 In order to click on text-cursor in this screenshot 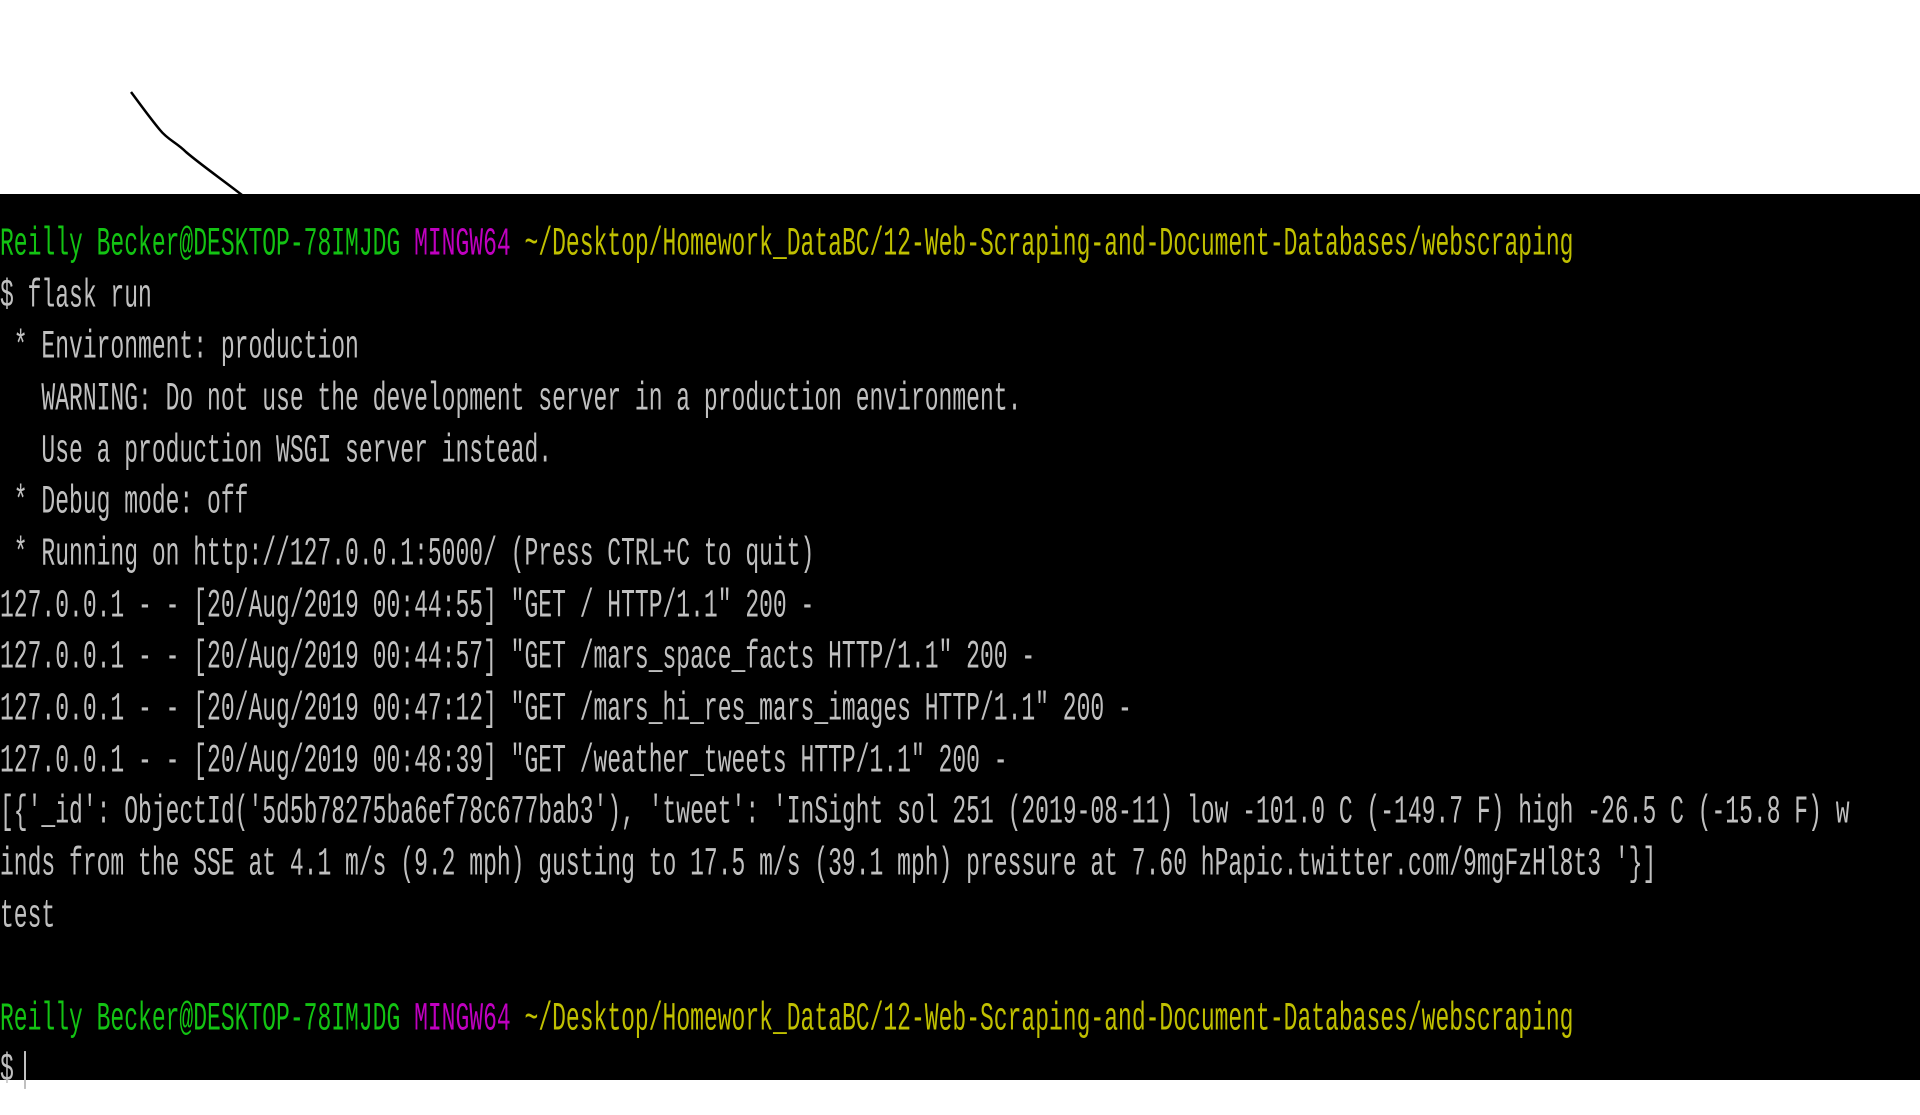, I will do `click(24, 1069)`.